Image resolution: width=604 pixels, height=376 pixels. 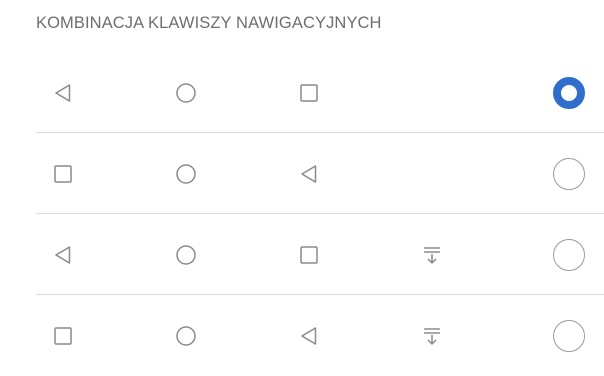 What do you see at coordinates (209, 23) in the screenshot?
I see `section-title: KOMBINACJA KLAWISZY NAWIGACYJNYCH` at bounding box center [209, 23].